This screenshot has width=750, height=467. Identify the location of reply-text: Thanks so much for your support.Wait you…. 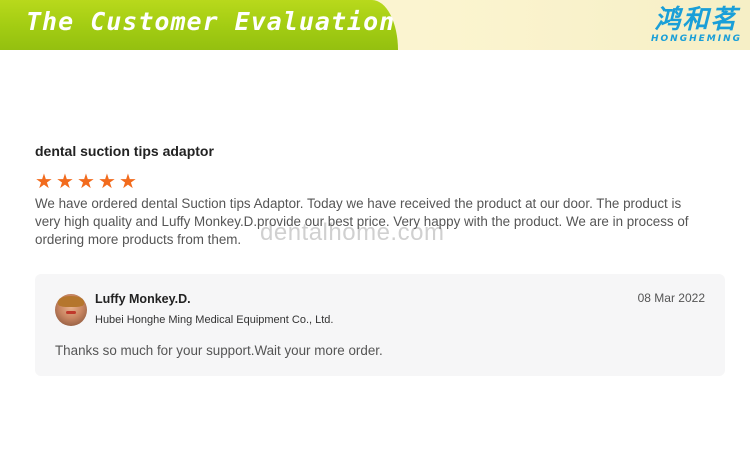
(219, 350).